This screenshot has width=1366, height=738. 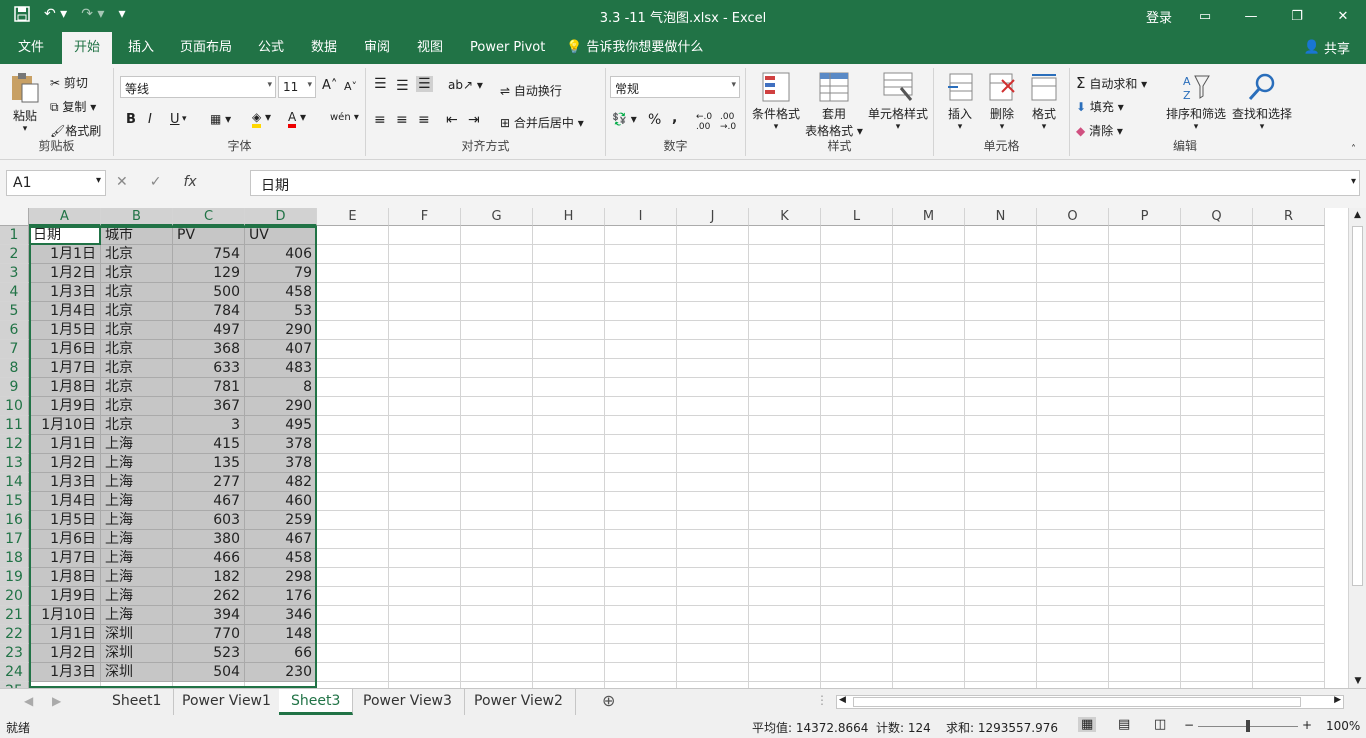 What do you see at coordinates (209, 501) in the screenshot?
I see `data-cell: 467` at bounding box center [209, 501].